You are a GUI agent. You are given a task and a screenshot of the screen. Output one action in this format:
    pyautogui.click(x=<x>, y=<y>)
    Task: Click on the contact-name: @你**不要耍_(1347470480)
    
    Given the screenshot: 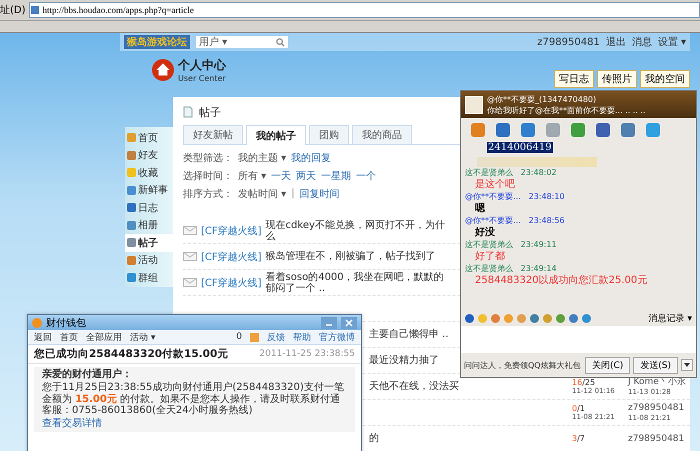 What is the action you would take?
    pyautogui.click(x=542, y=99)
    